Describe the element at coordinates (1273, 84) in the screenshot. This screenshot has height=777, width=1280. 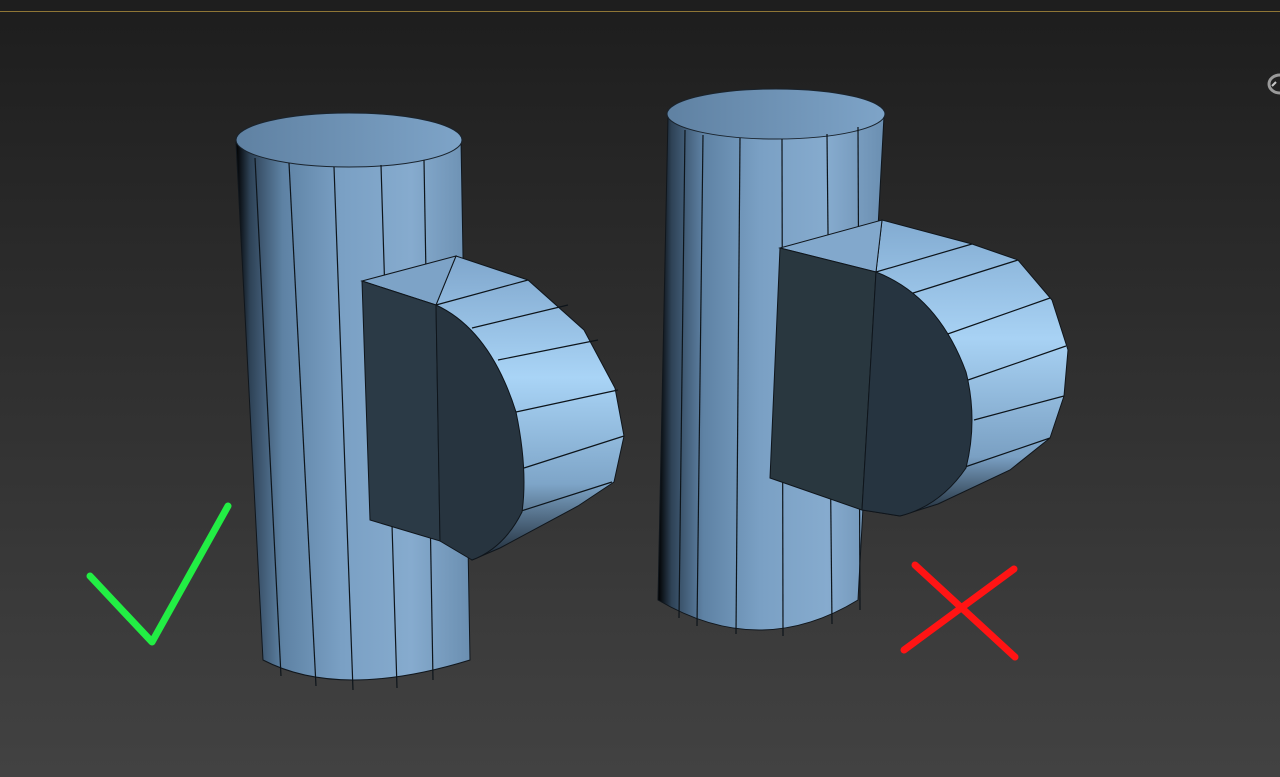
I see `viewcube-icon` at that location.